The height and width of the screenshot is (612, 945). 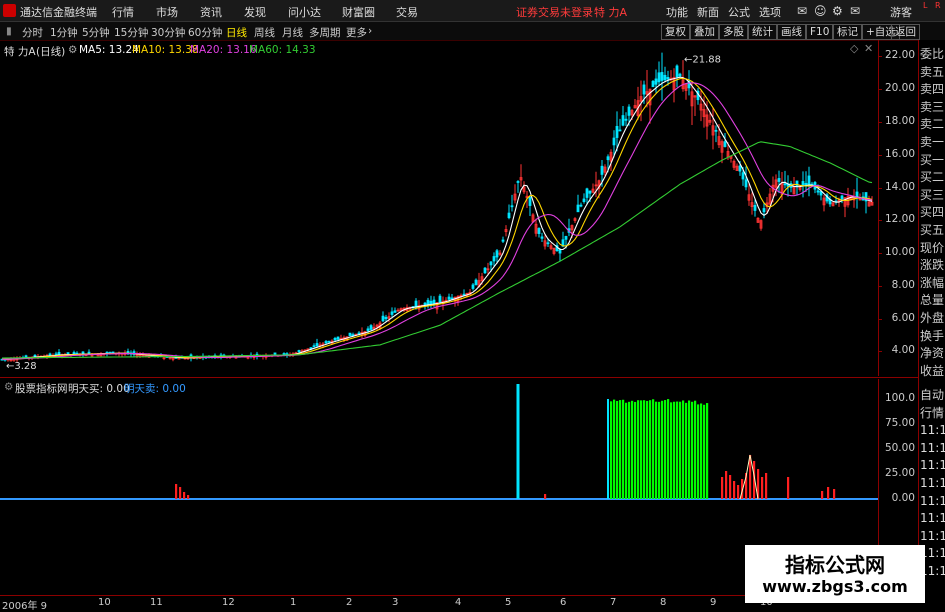 I want to click on login-notice: 证券交易未登录, so click(x=554, y=12).